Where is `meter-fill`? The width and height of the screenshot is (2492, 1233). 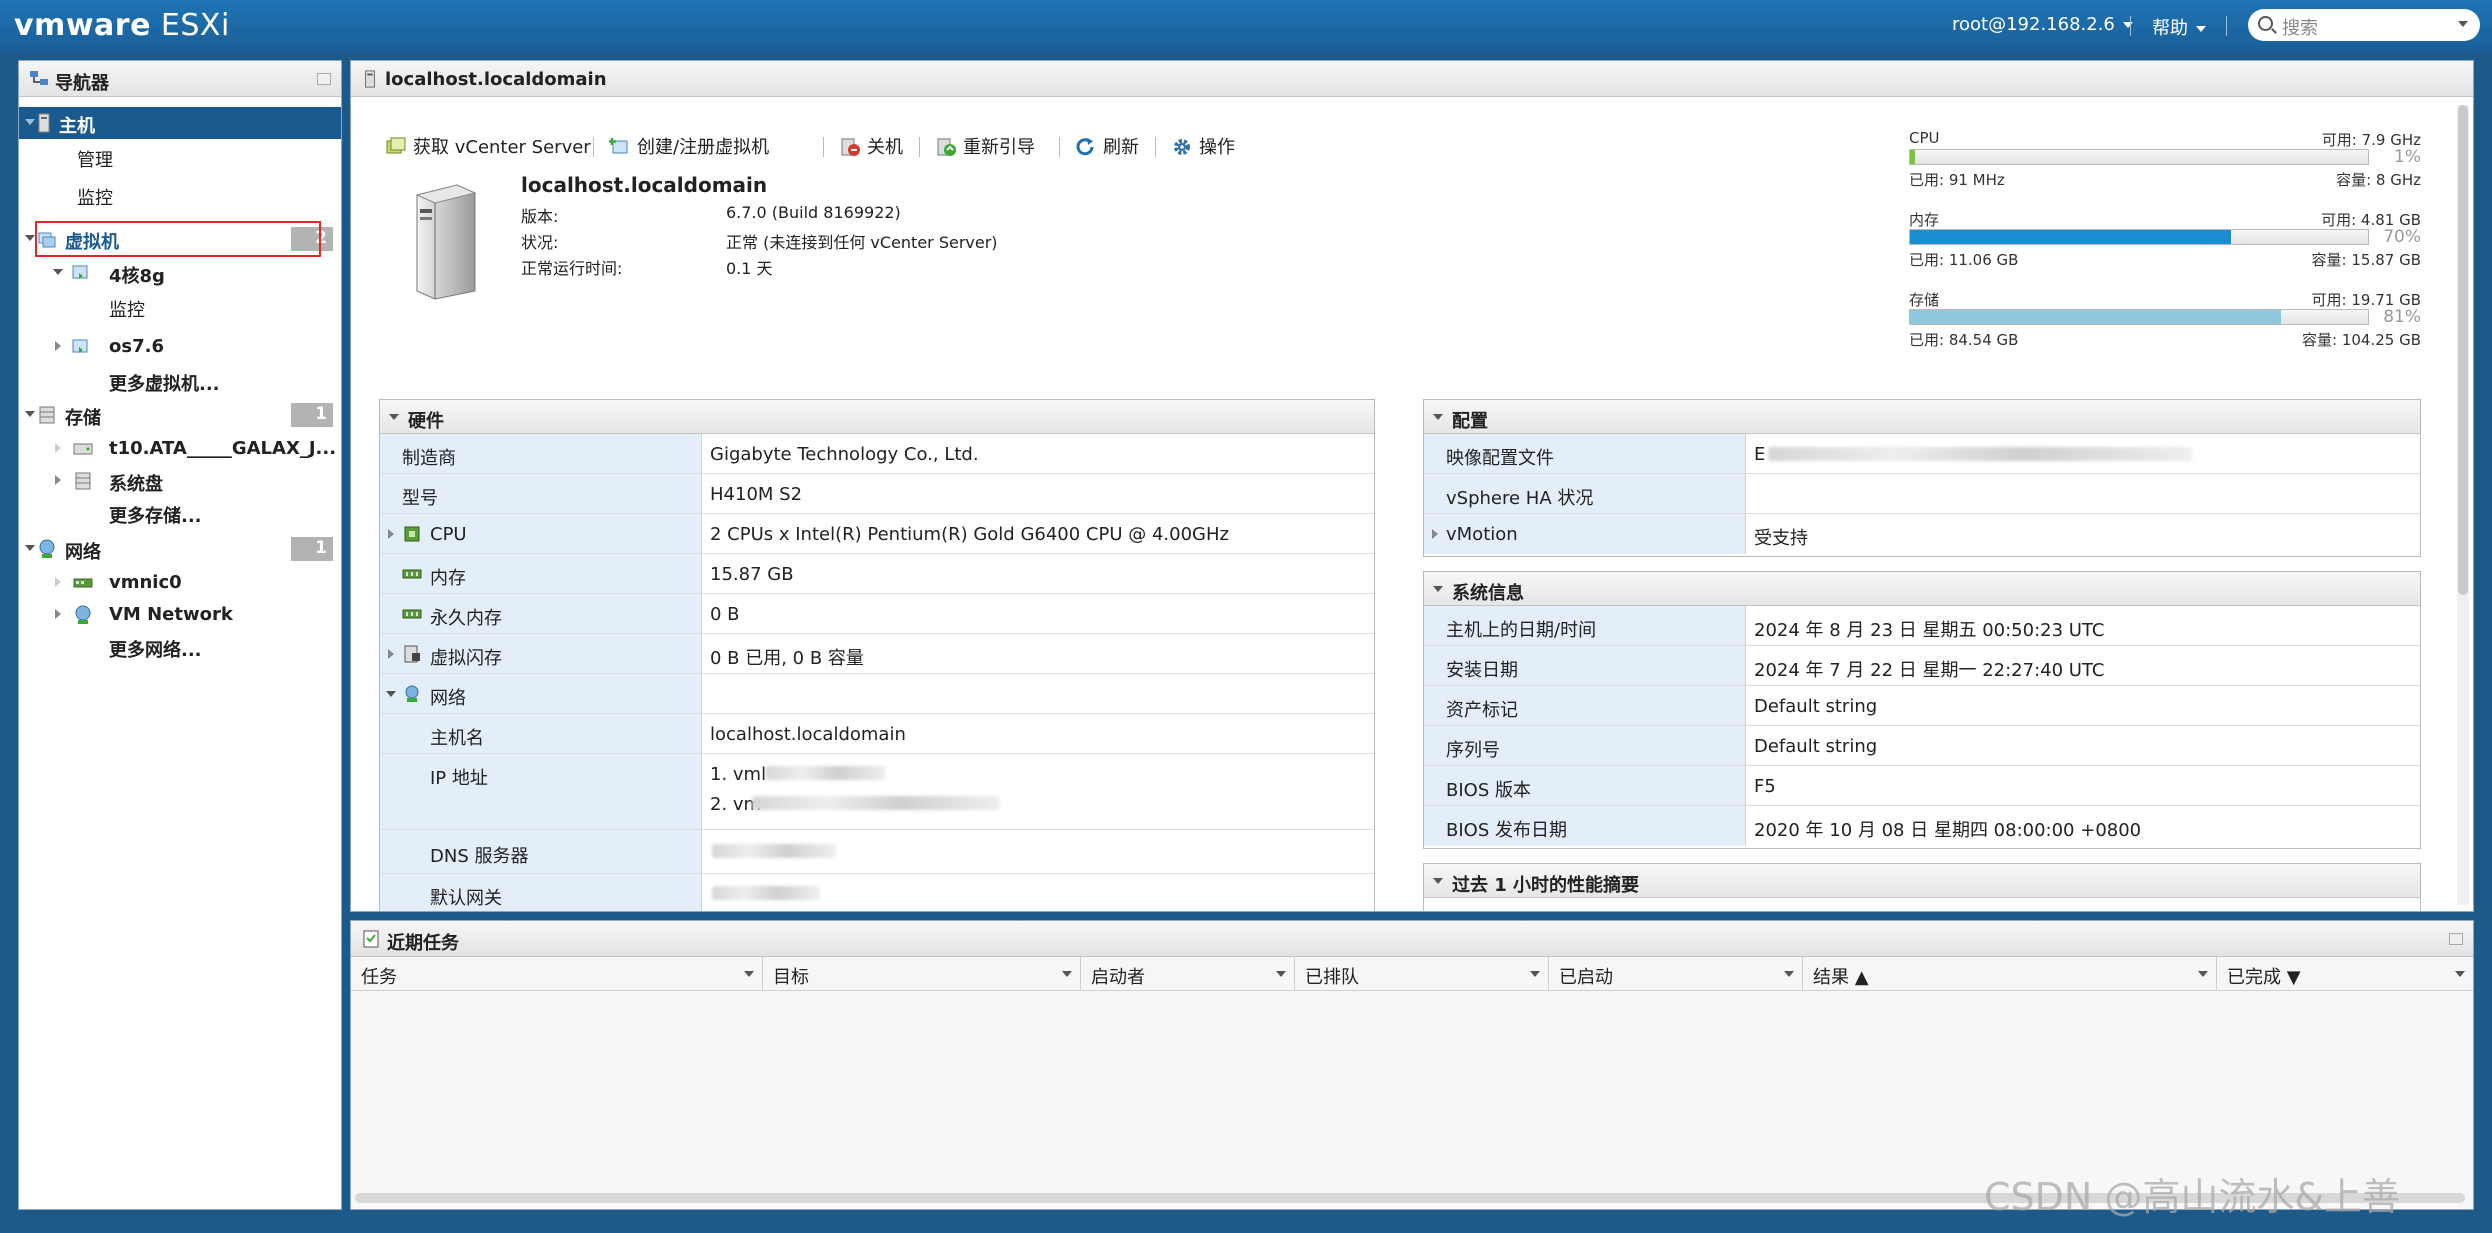
meter-fill is located at coordinates (2070, 237).